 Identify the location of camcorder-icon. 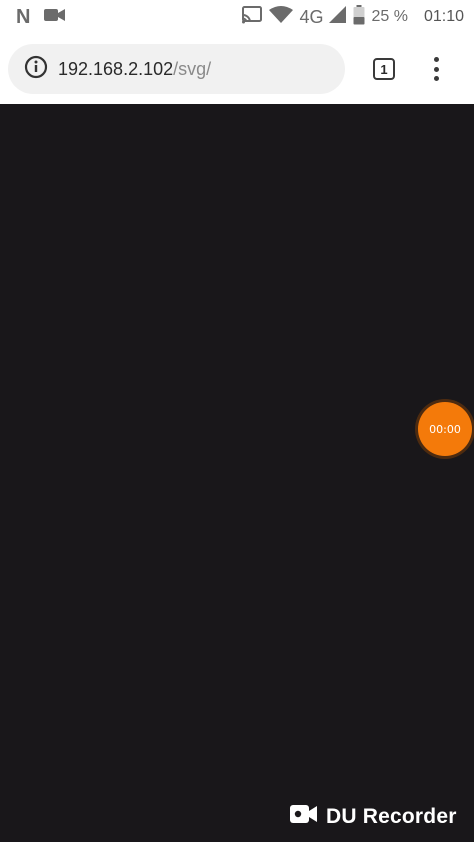
(304, 817).